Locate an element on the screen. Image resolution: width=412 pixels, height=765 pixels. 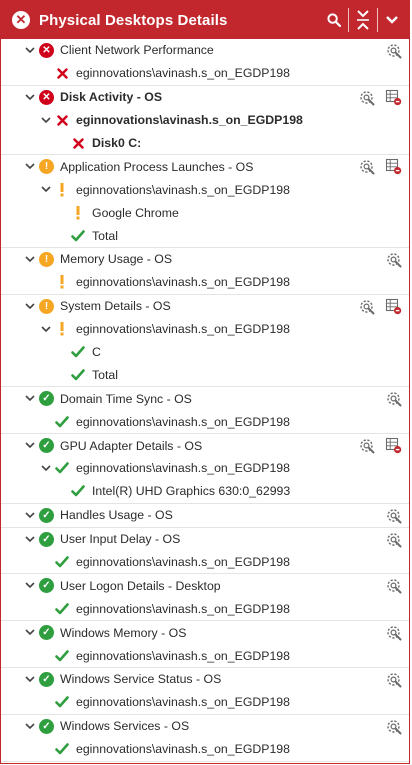
test-row: ! Application Process Launches - OS is located at coordinates (205, 166).